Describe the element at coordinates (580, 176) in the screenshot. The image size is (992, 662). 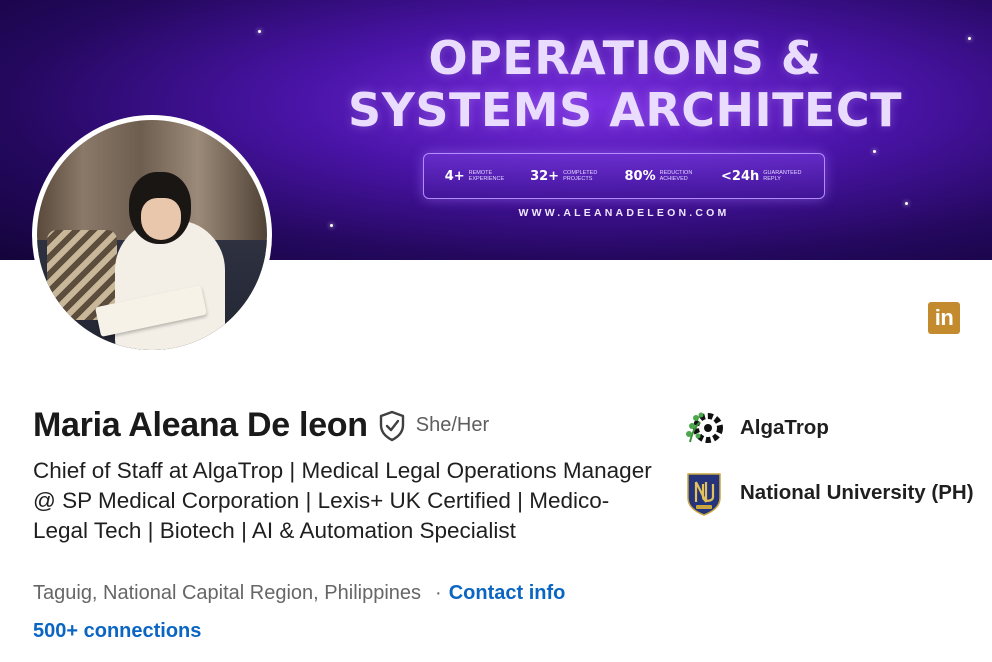
I see `stat-caption: Completed Projects` at that location.